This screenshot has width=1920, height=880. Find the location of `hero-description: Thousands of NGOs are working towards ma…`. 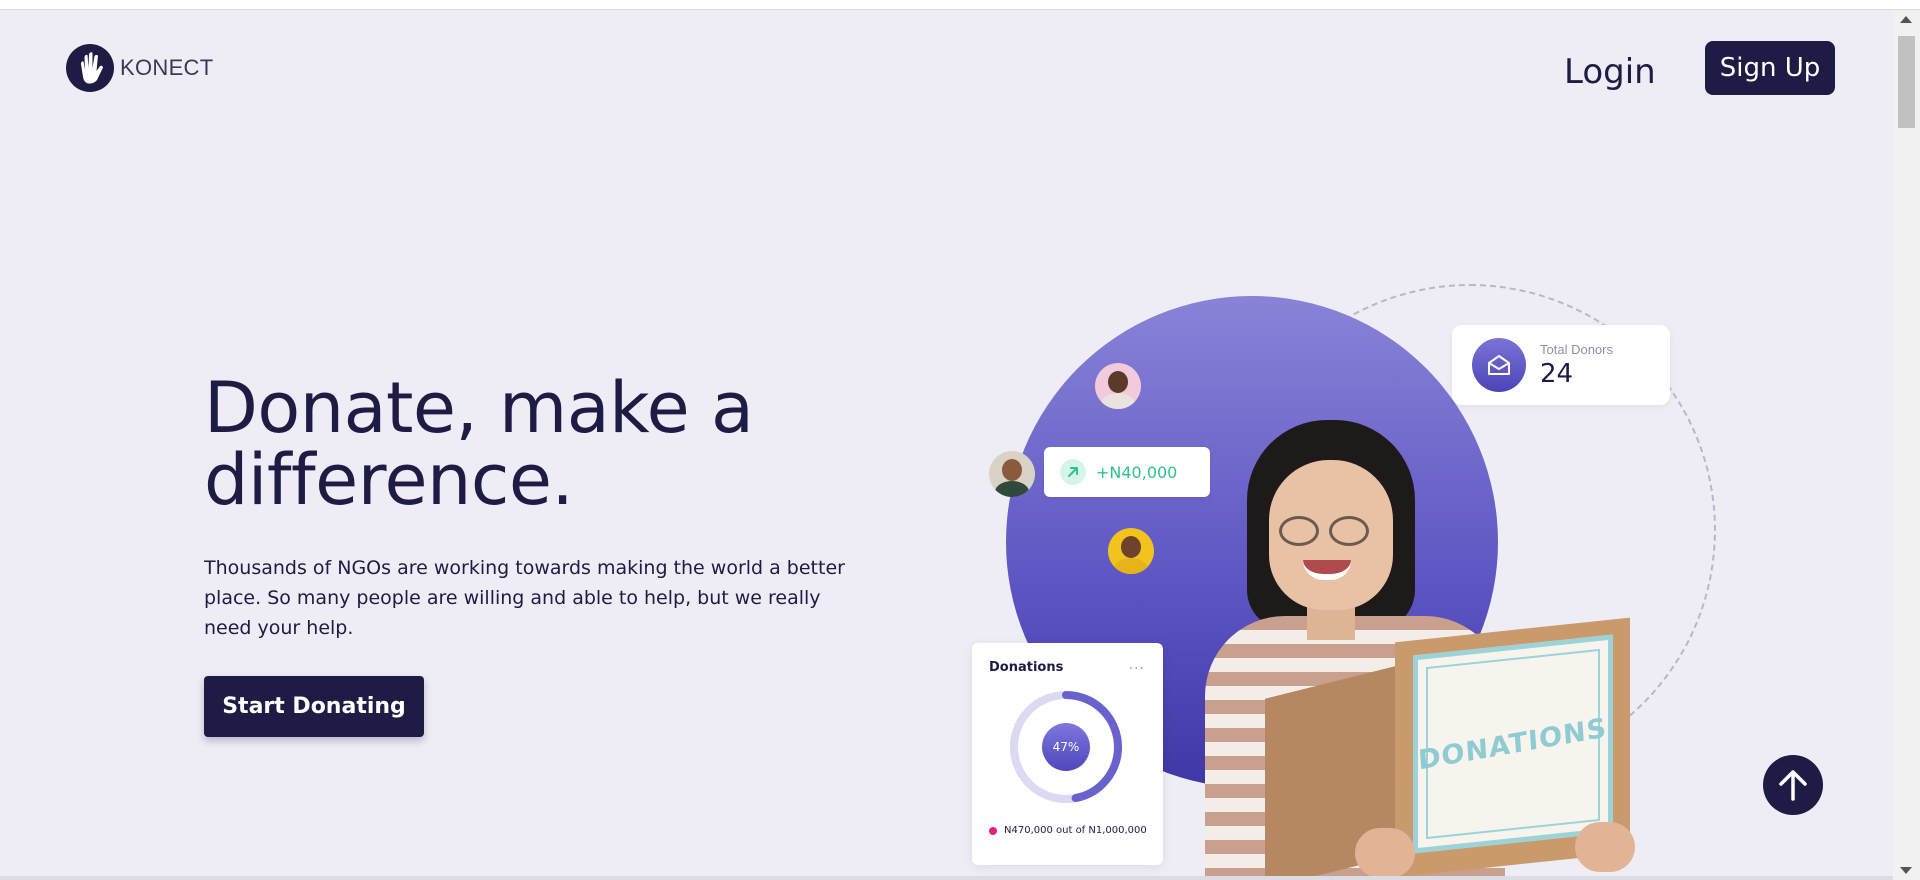

hero-description: Thousands of NGOs are working towards ma… is located at coordinates (524, 598).